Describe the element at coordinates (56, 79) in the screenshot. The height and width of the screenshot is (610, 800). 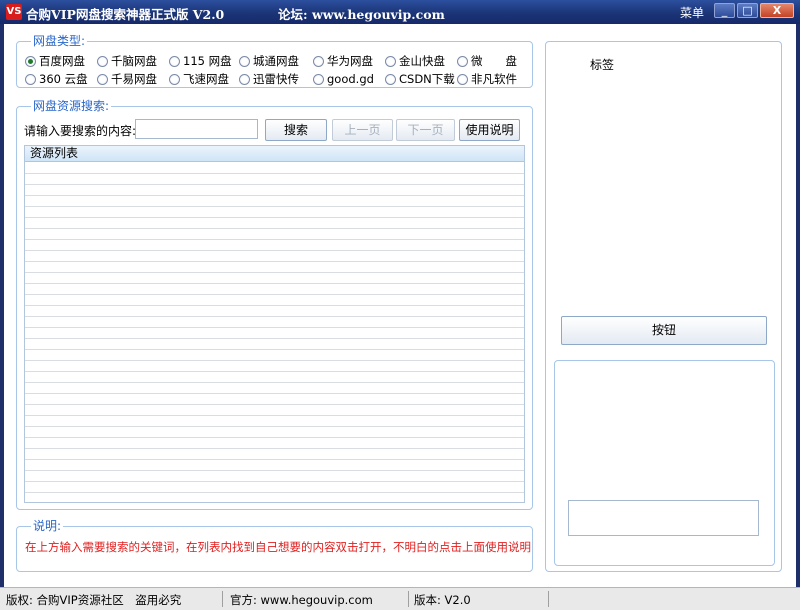
I see `radio-360: 360 云盘` at that location.